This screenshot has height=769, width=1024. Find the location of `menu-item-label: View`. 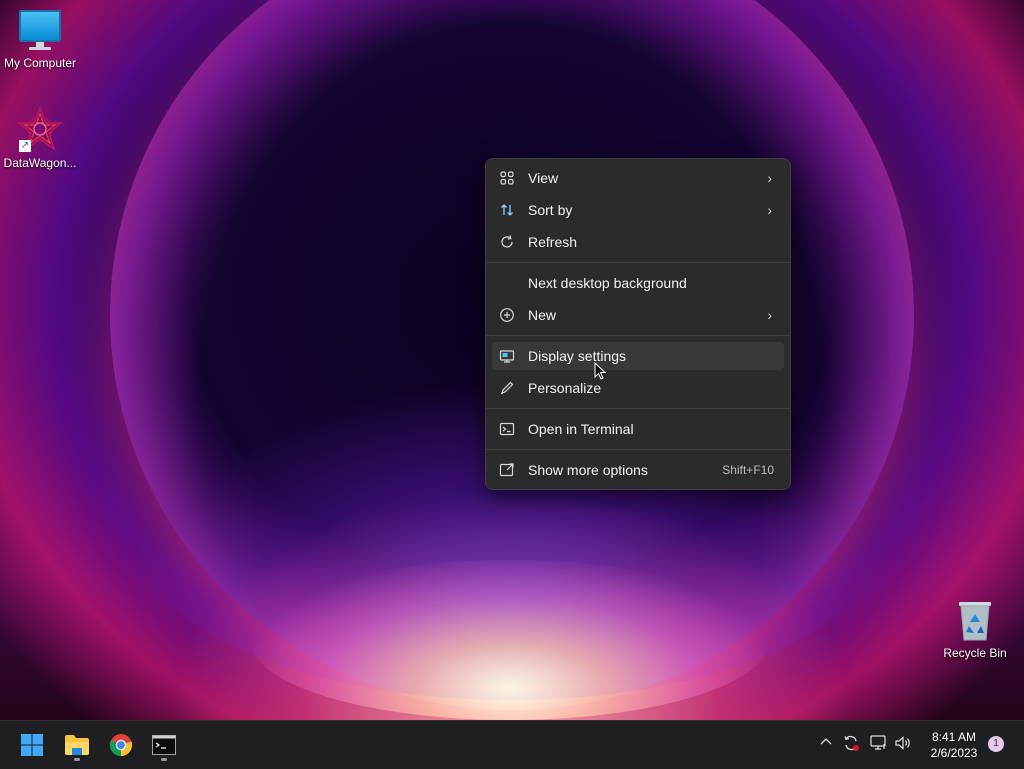

menu-item-label: View is located at coordinates (543, 178).